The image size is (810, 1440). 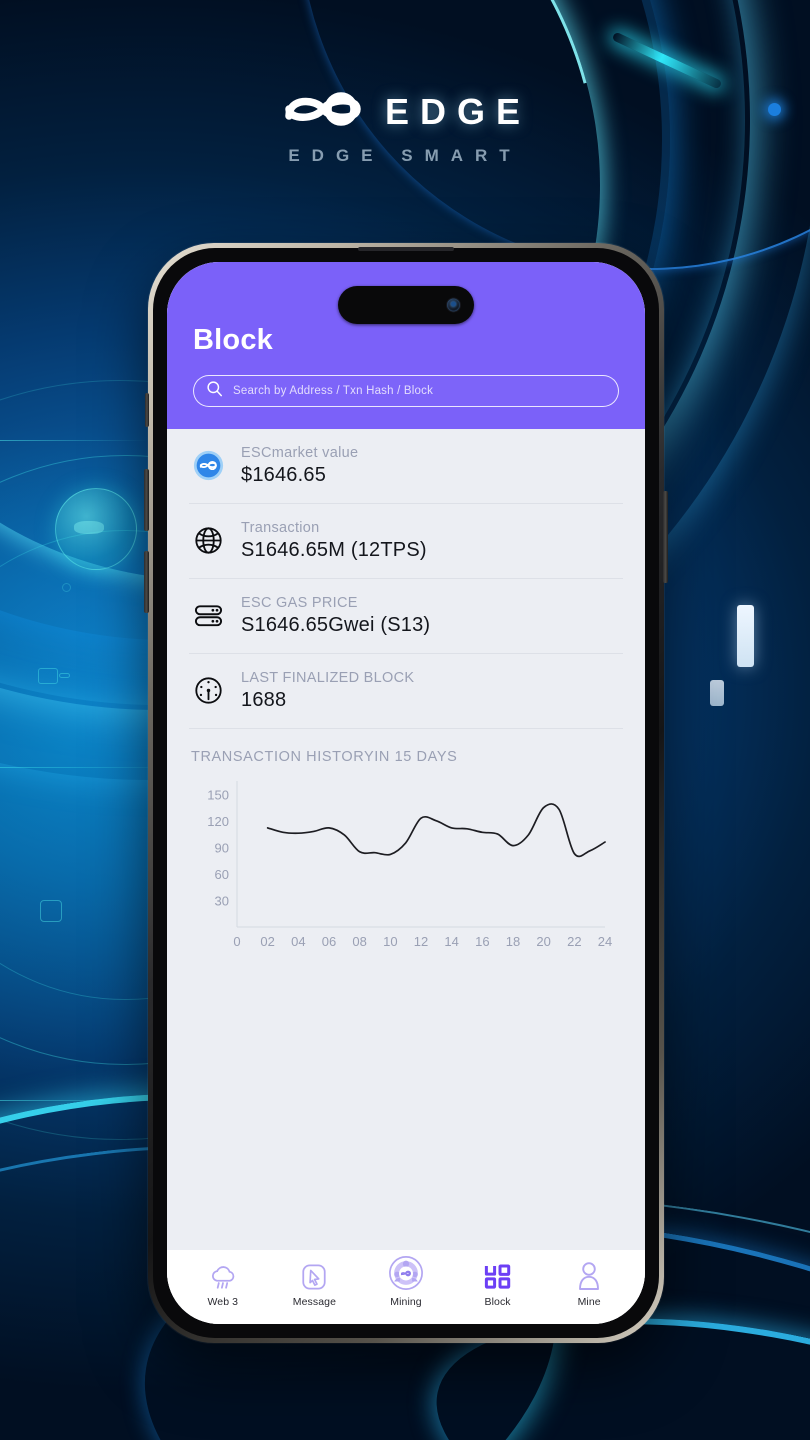 I want to click on stat-value: S1646.65M (12TPS), so click(x=334, y=550).